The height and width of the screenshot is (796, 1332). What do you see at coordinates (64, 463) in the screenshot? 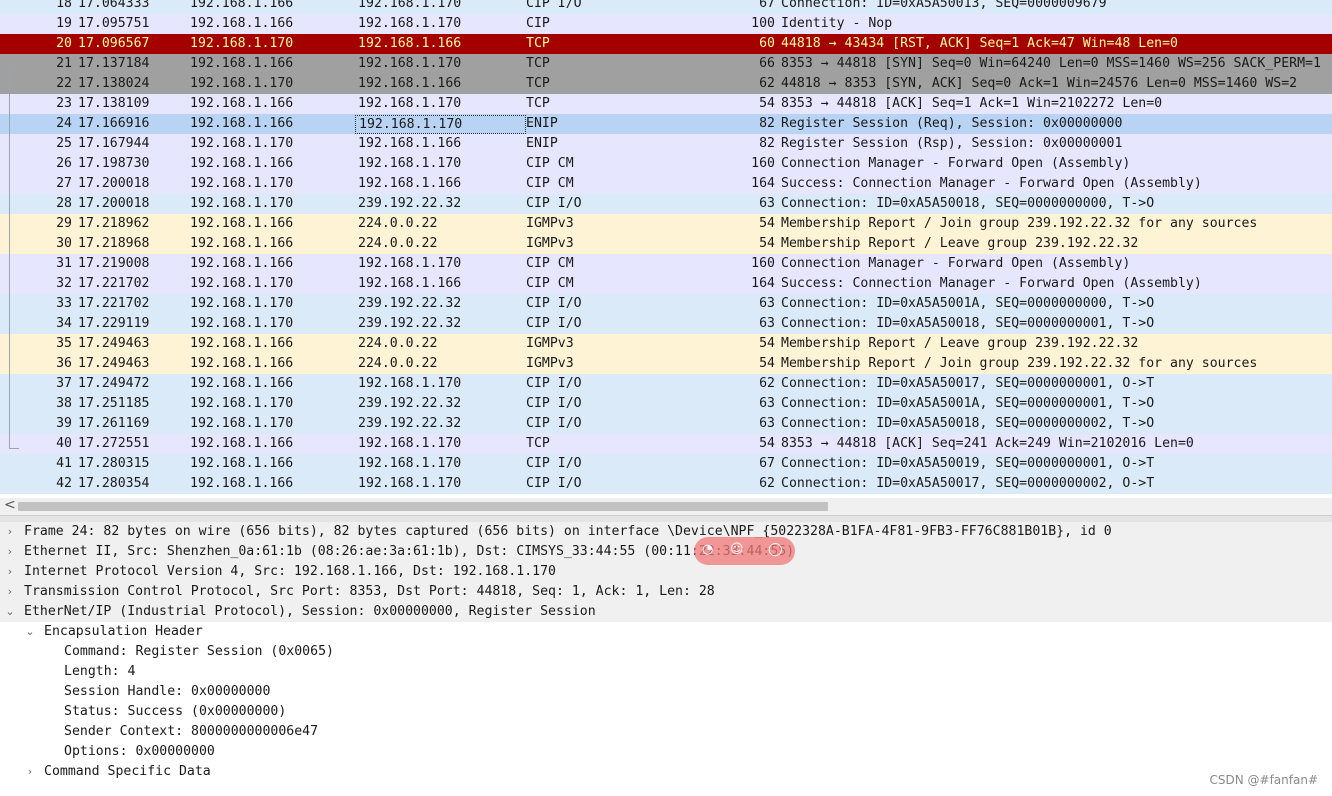
I see `packet-no-cell: 41` at bounding box center [64, 463].